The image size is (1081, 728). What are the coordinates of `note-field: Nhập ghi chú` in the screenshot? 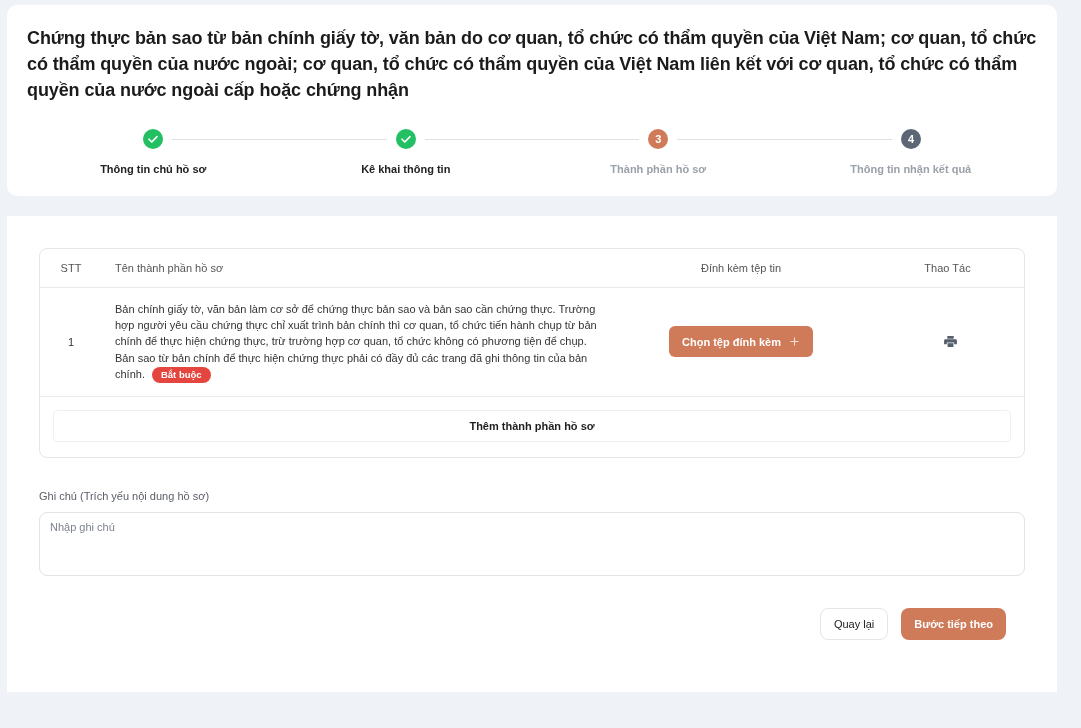 It's located at (532, 543).